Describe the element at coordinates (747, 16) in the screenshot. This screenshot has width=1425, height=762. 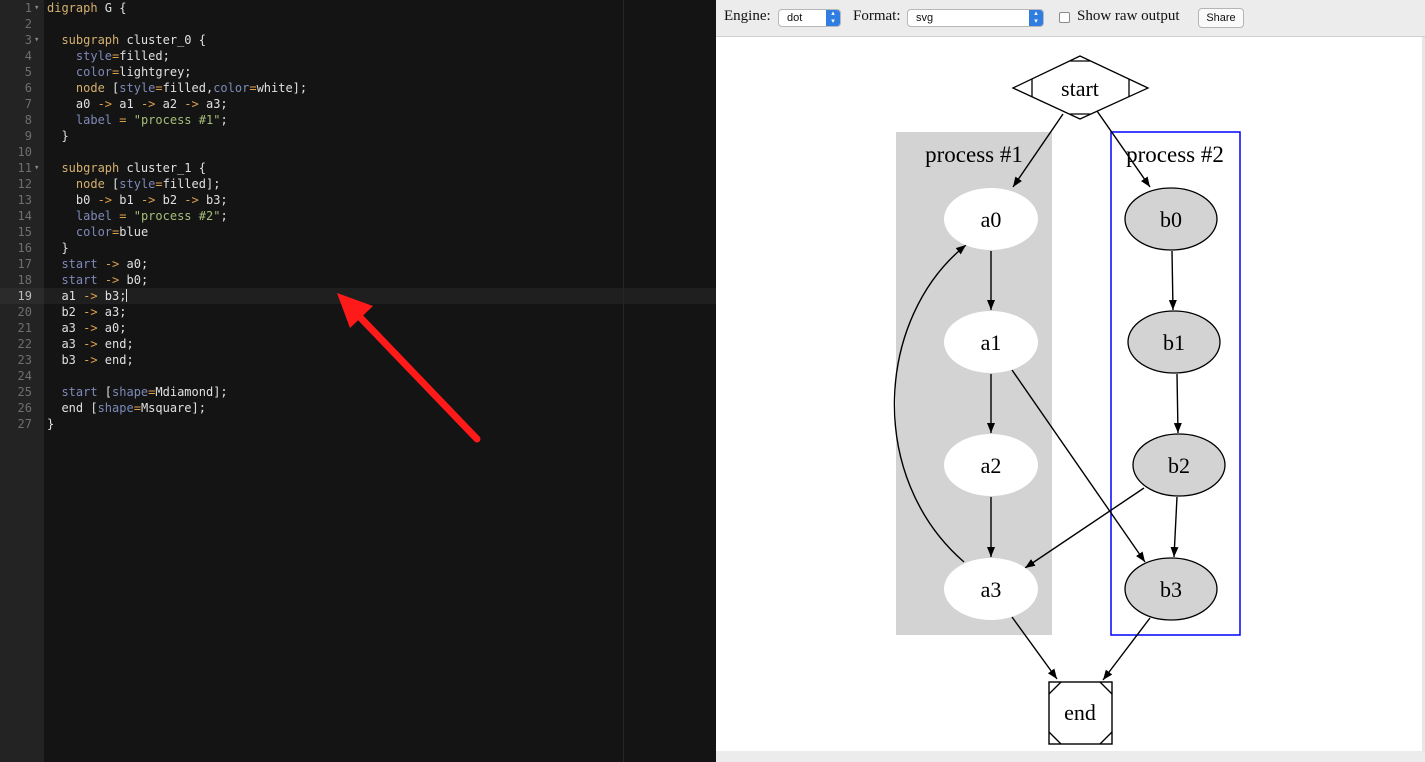
I see `engine-label: Engine:` at that location.